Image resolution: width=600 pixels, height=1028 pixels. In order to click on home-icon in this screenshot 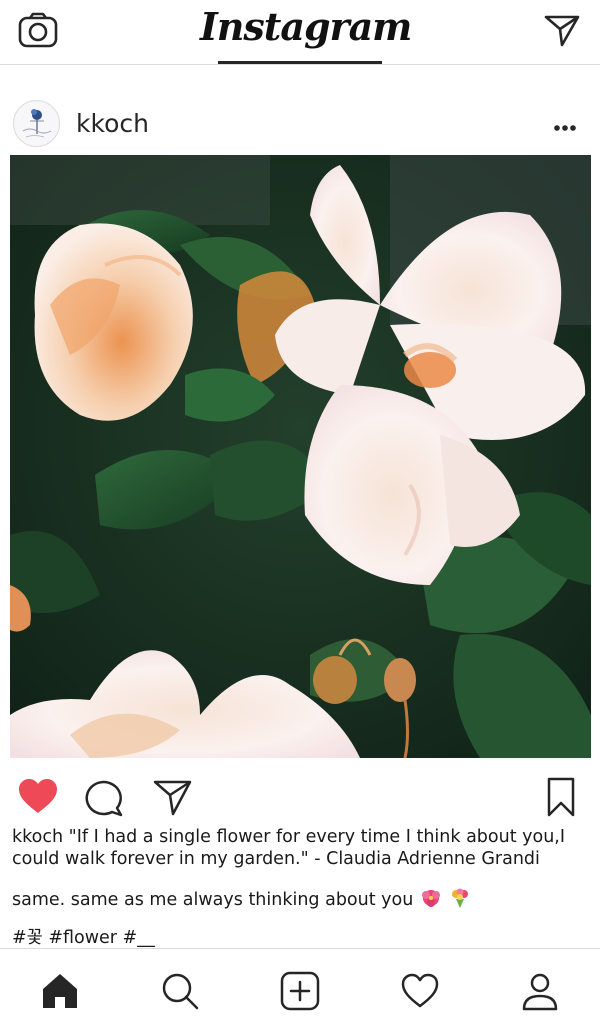, I will do `click(60, 991)`.